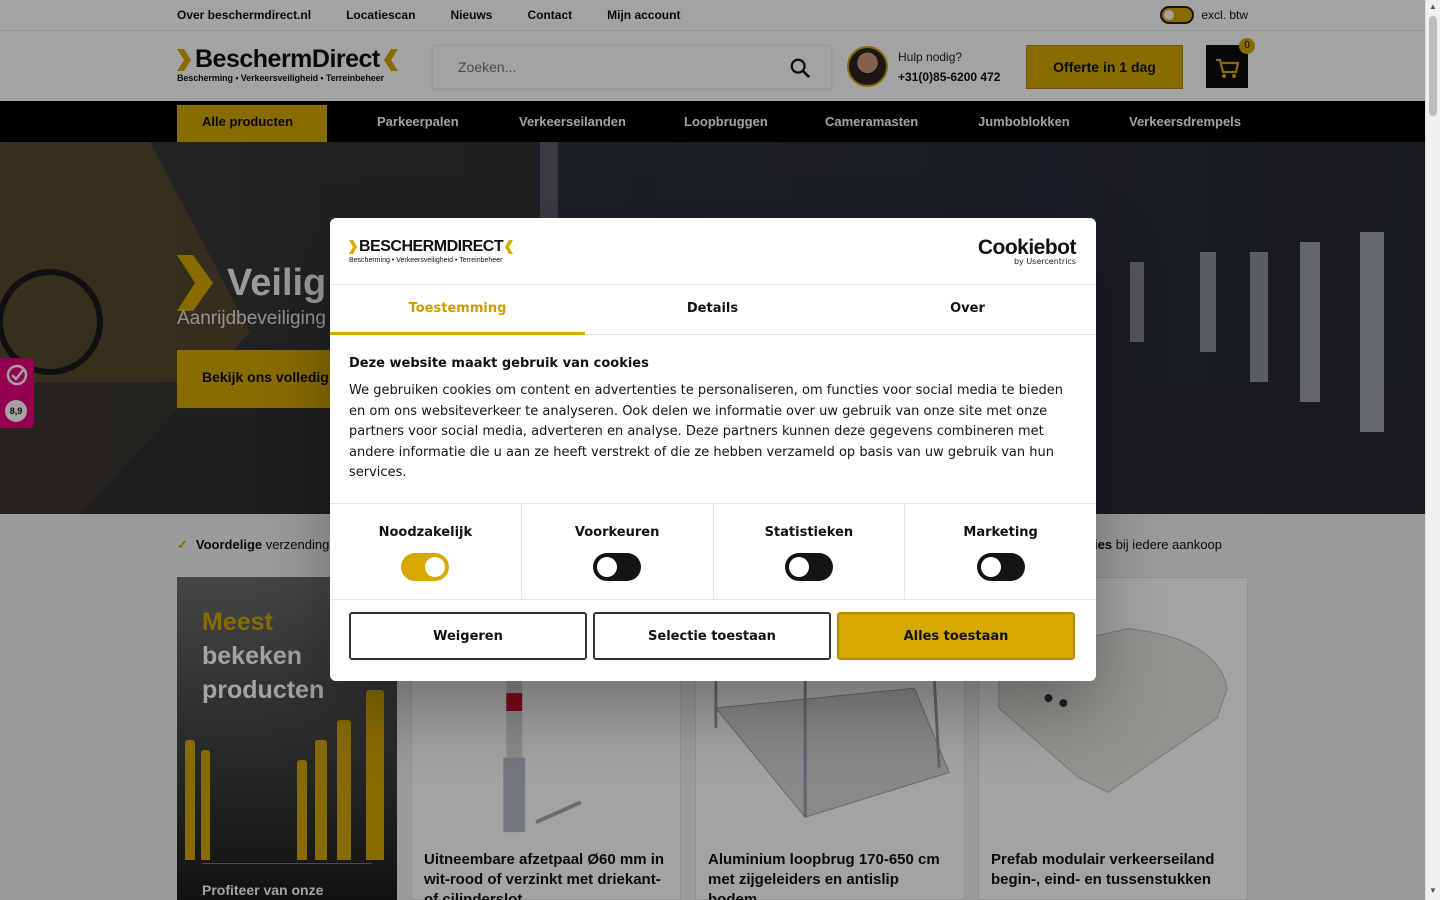 This screenshot has width=1440, height=900. Describe the element at coordinates (457, 310) in the screenshot. I see `tab-consent: Toestemming` at that location.